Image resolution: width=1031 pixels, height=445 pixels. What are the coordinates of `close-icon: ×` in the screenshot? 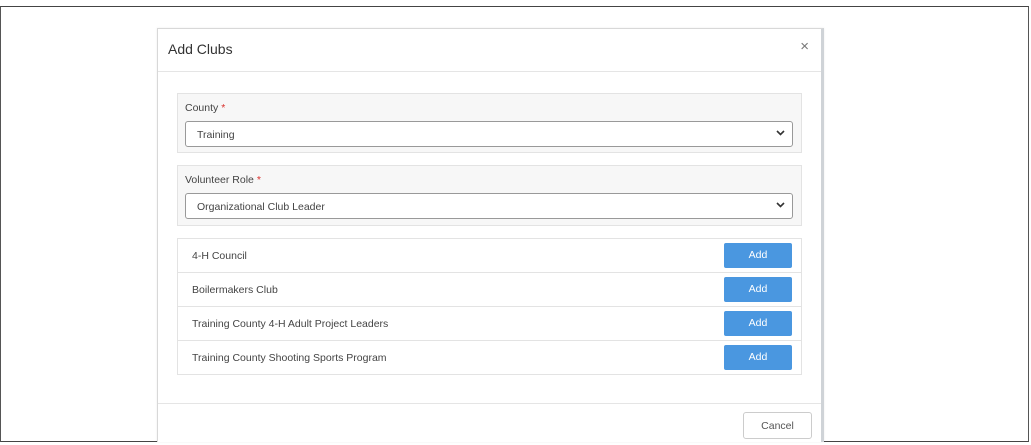 It's located at (804, 46).